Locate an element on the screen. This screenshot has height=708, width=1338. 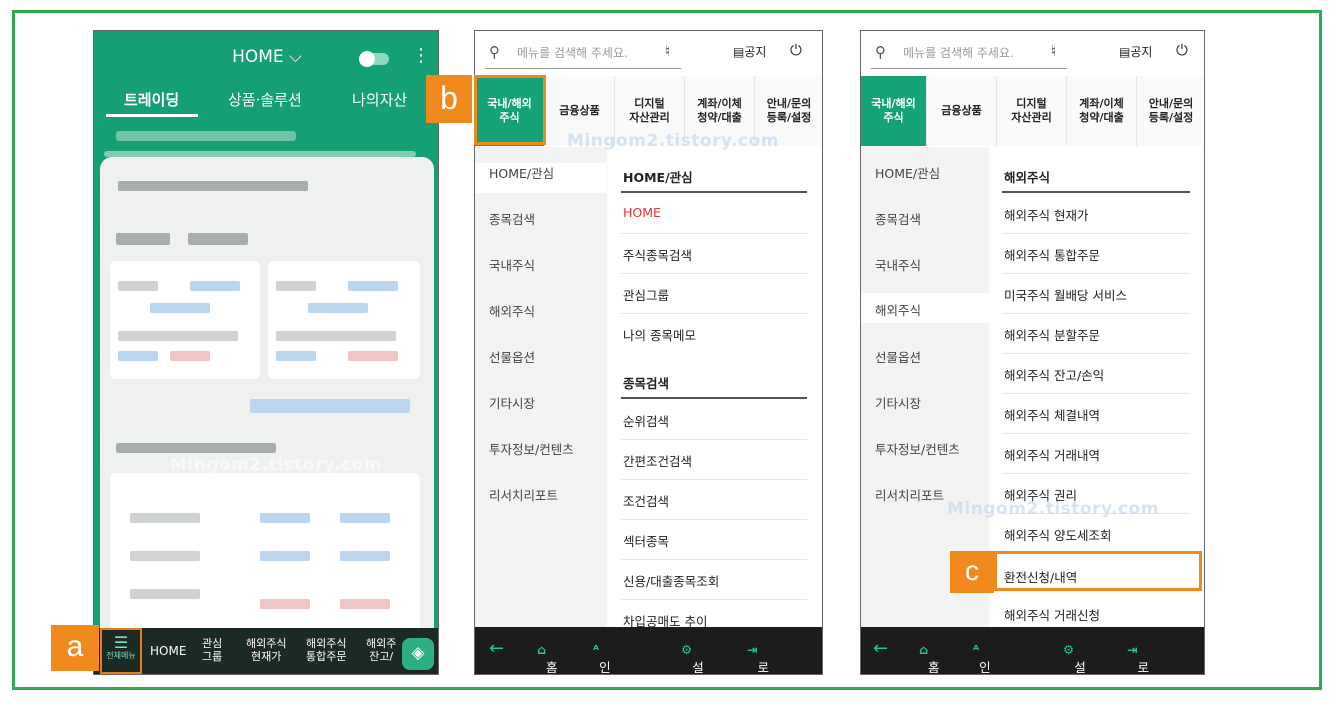
section-title: 해외주식 is located at coordinates (1027, 177).